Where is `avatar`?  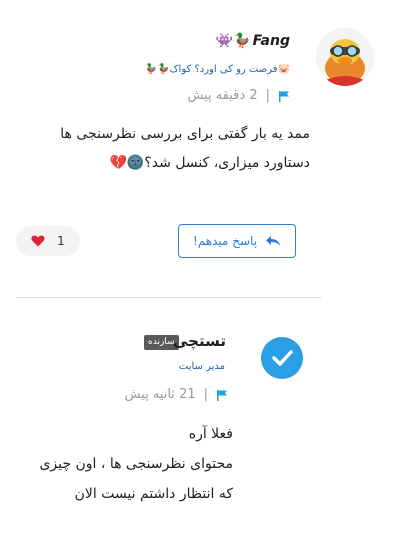
avatar is located at coordinates (345, 57).